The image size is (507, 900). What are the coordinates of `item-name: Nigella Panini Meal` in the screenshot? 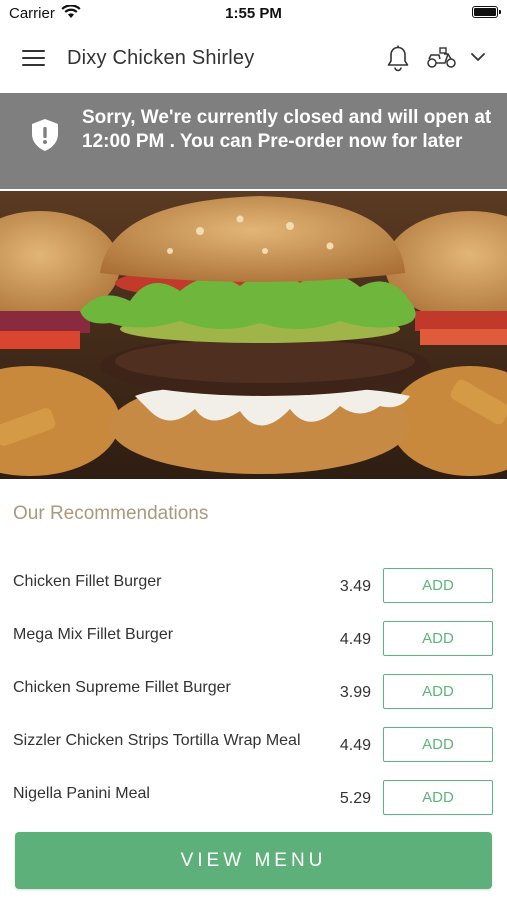 It's located at (81, 793).